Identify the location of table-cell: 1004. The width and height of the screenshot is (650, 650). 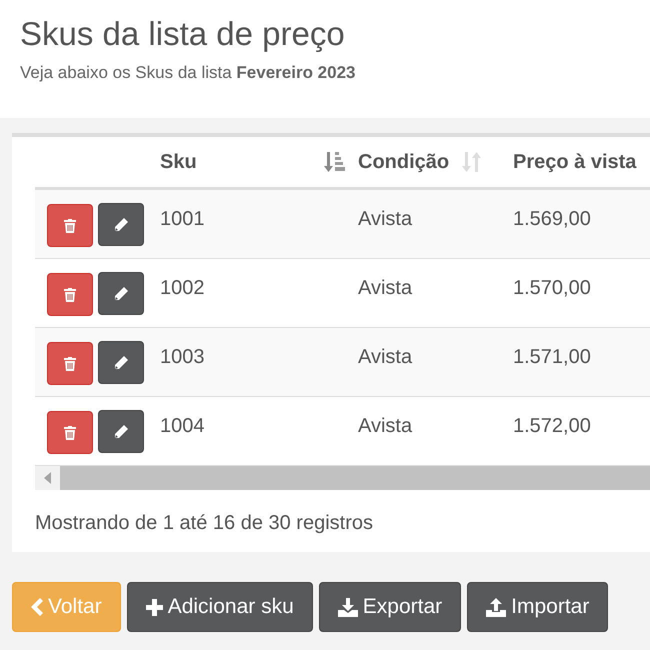
(182, 426).